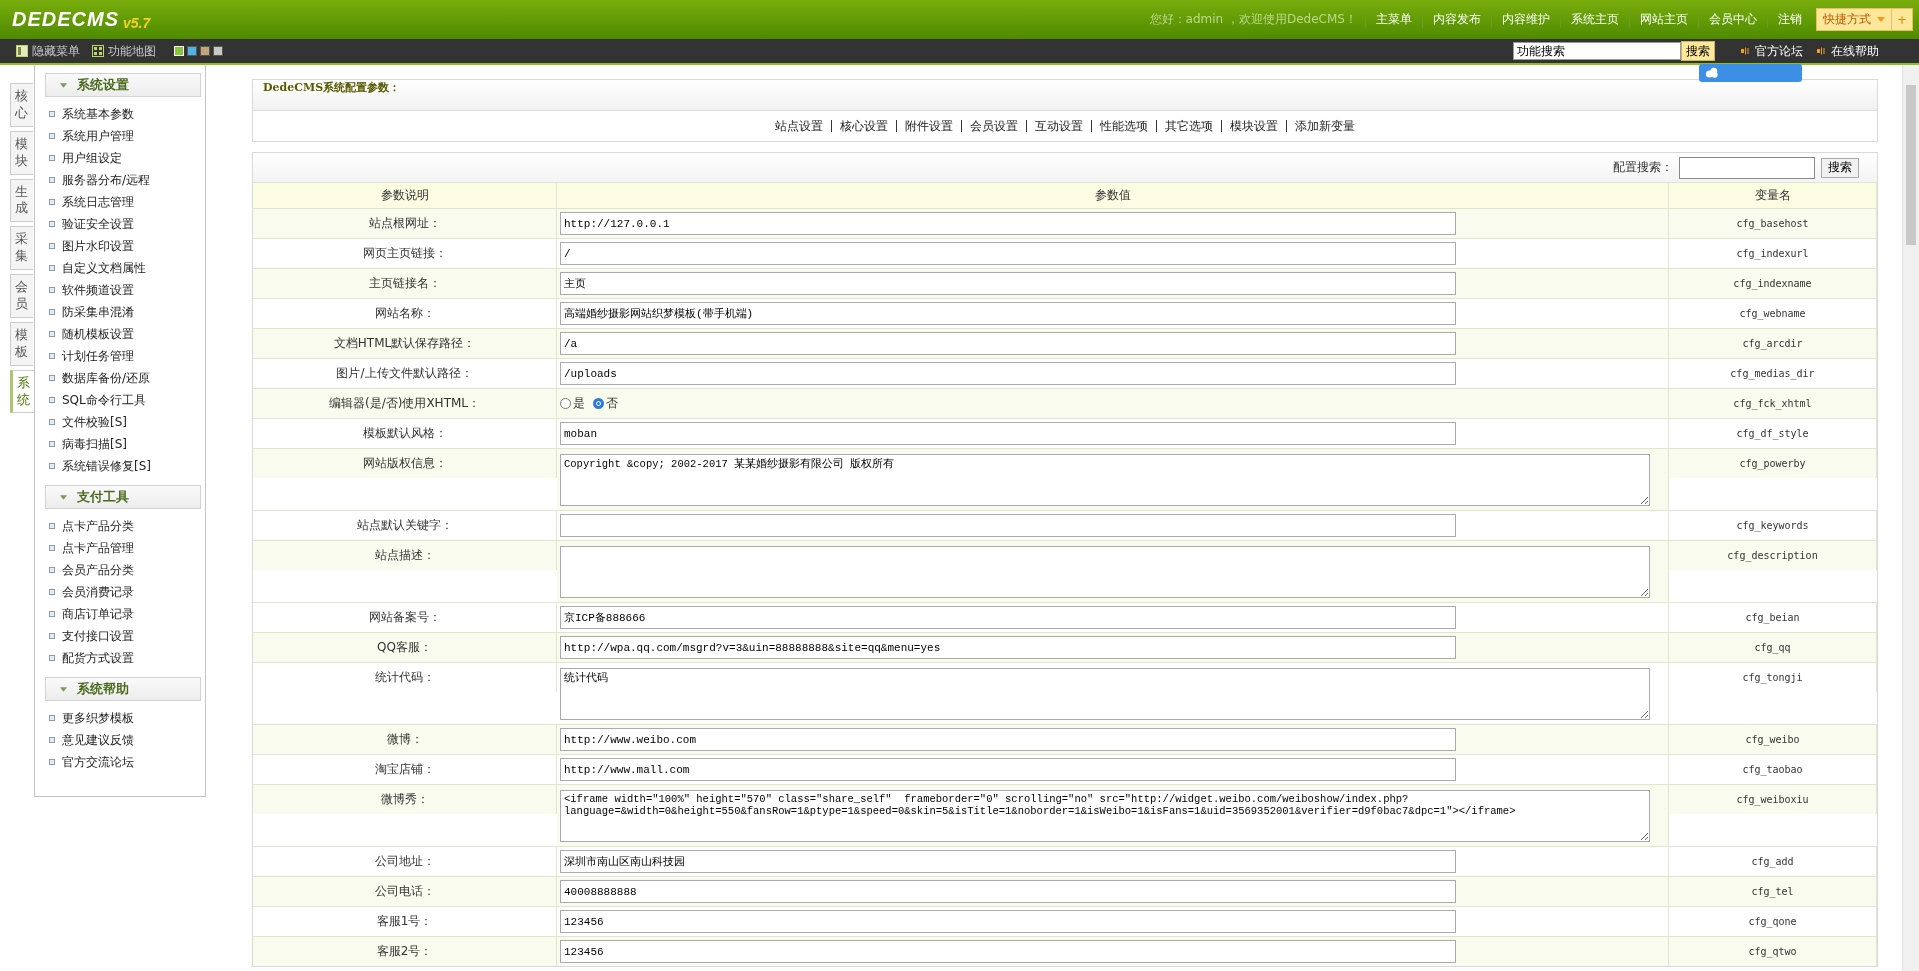 The height and width of the screenshot is (971, 1919). I want to click on input-field: moban, so click(1008, 433).